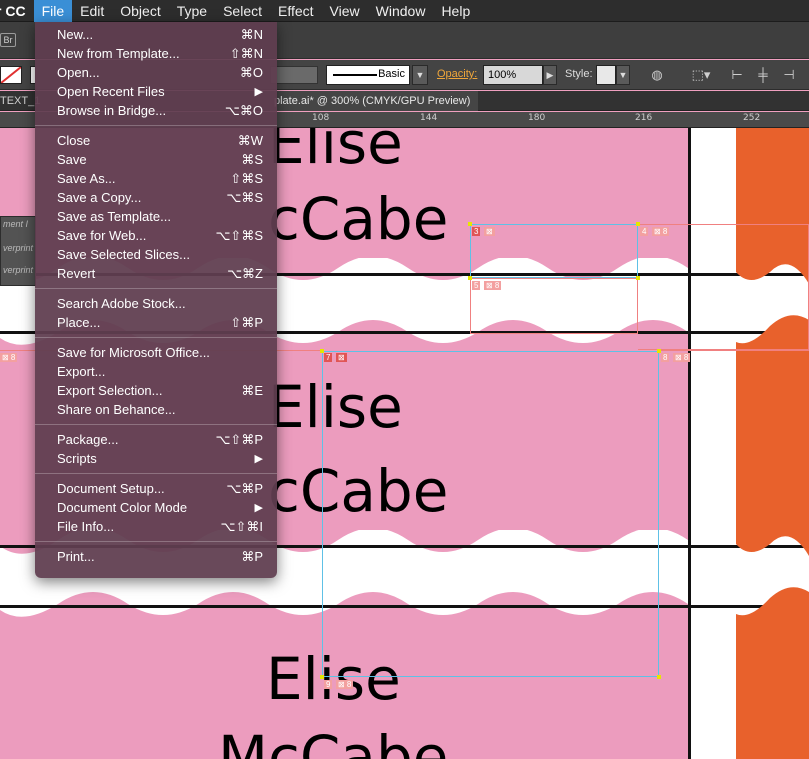 The height and width of the screenshot is (759, 809). Describe the element at coordinates (245, 273) in the screenshot. I see `menu-item-shortcut: ⌥⌘Z` at that location.